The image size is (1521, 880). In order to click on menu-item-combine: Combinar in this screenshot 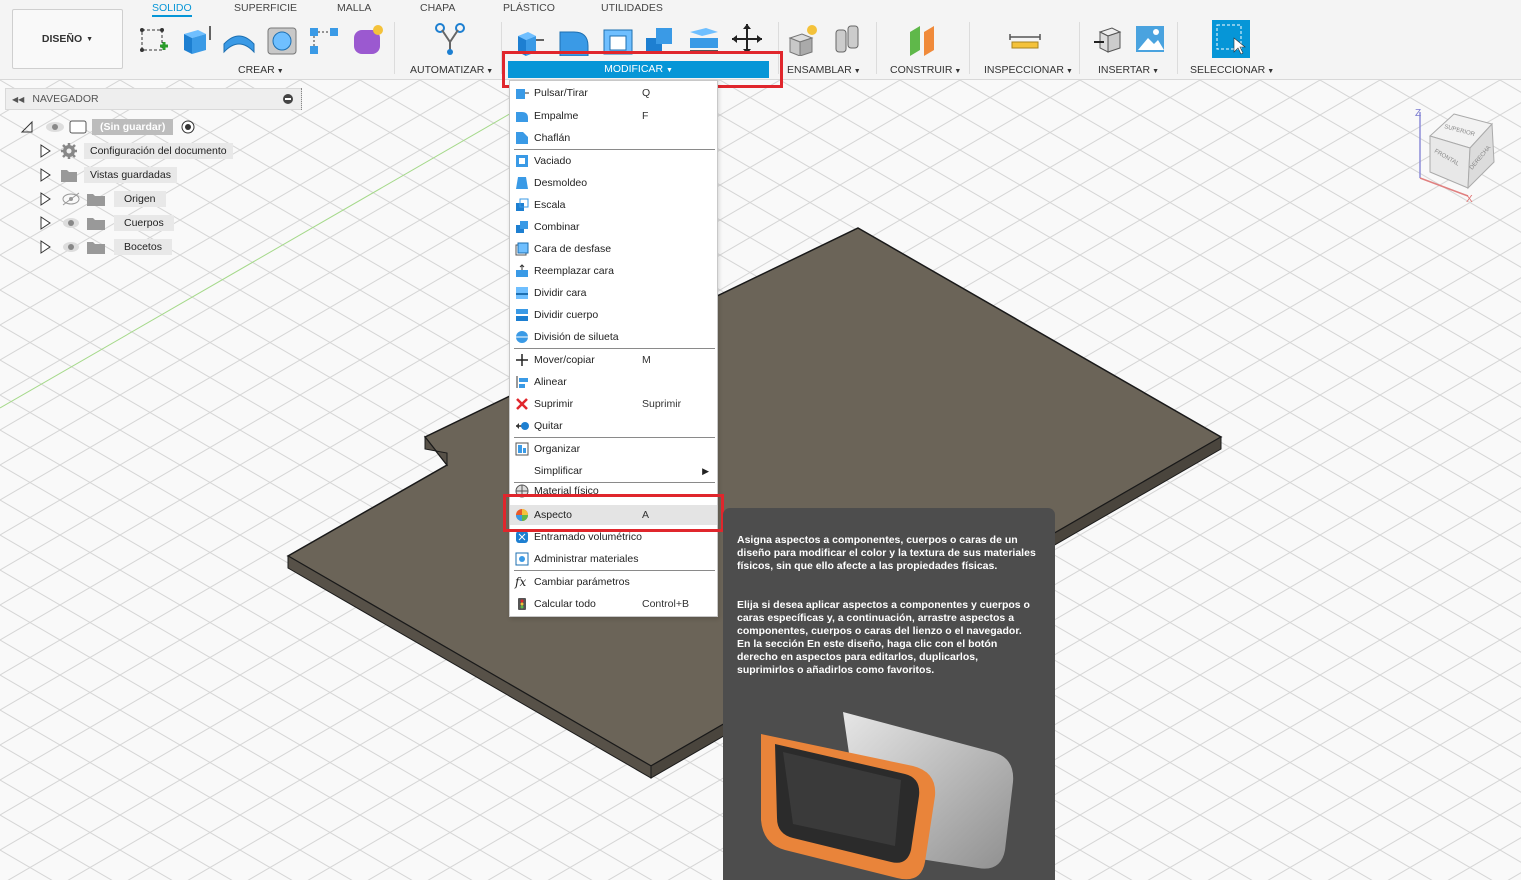, I will do `click(613, 227)`.